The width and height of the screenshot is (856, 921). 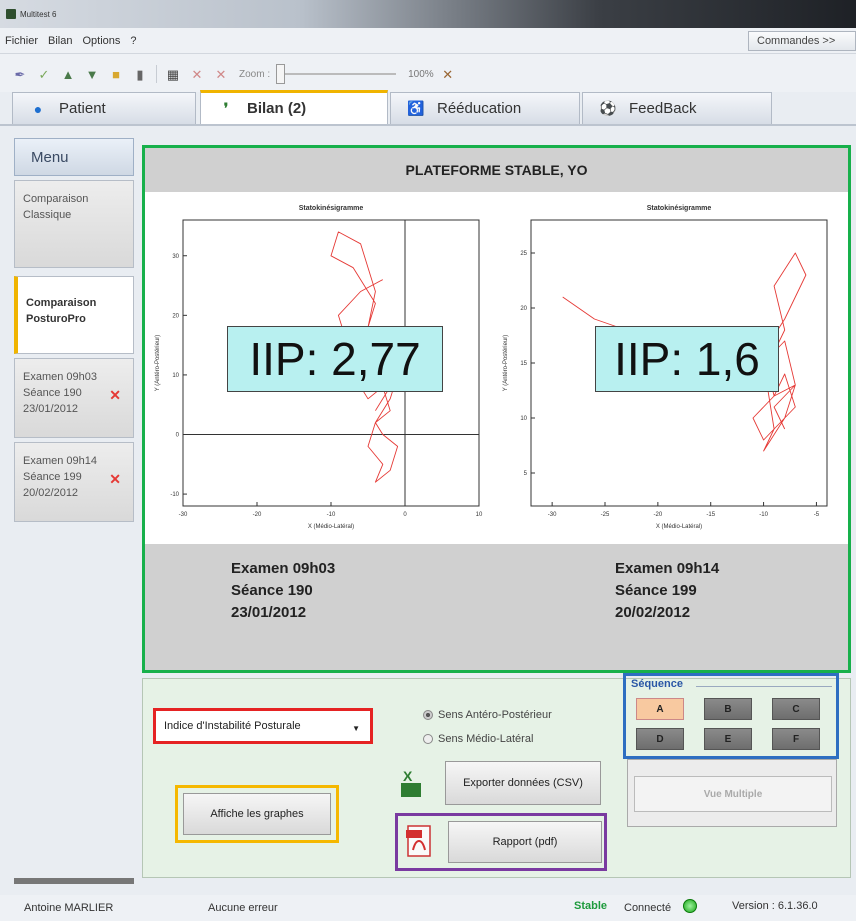 What do you see at coordinates (479, 515) in the screenshot?
I see `x-tick-label: 10` at bounding box center [479, 515].